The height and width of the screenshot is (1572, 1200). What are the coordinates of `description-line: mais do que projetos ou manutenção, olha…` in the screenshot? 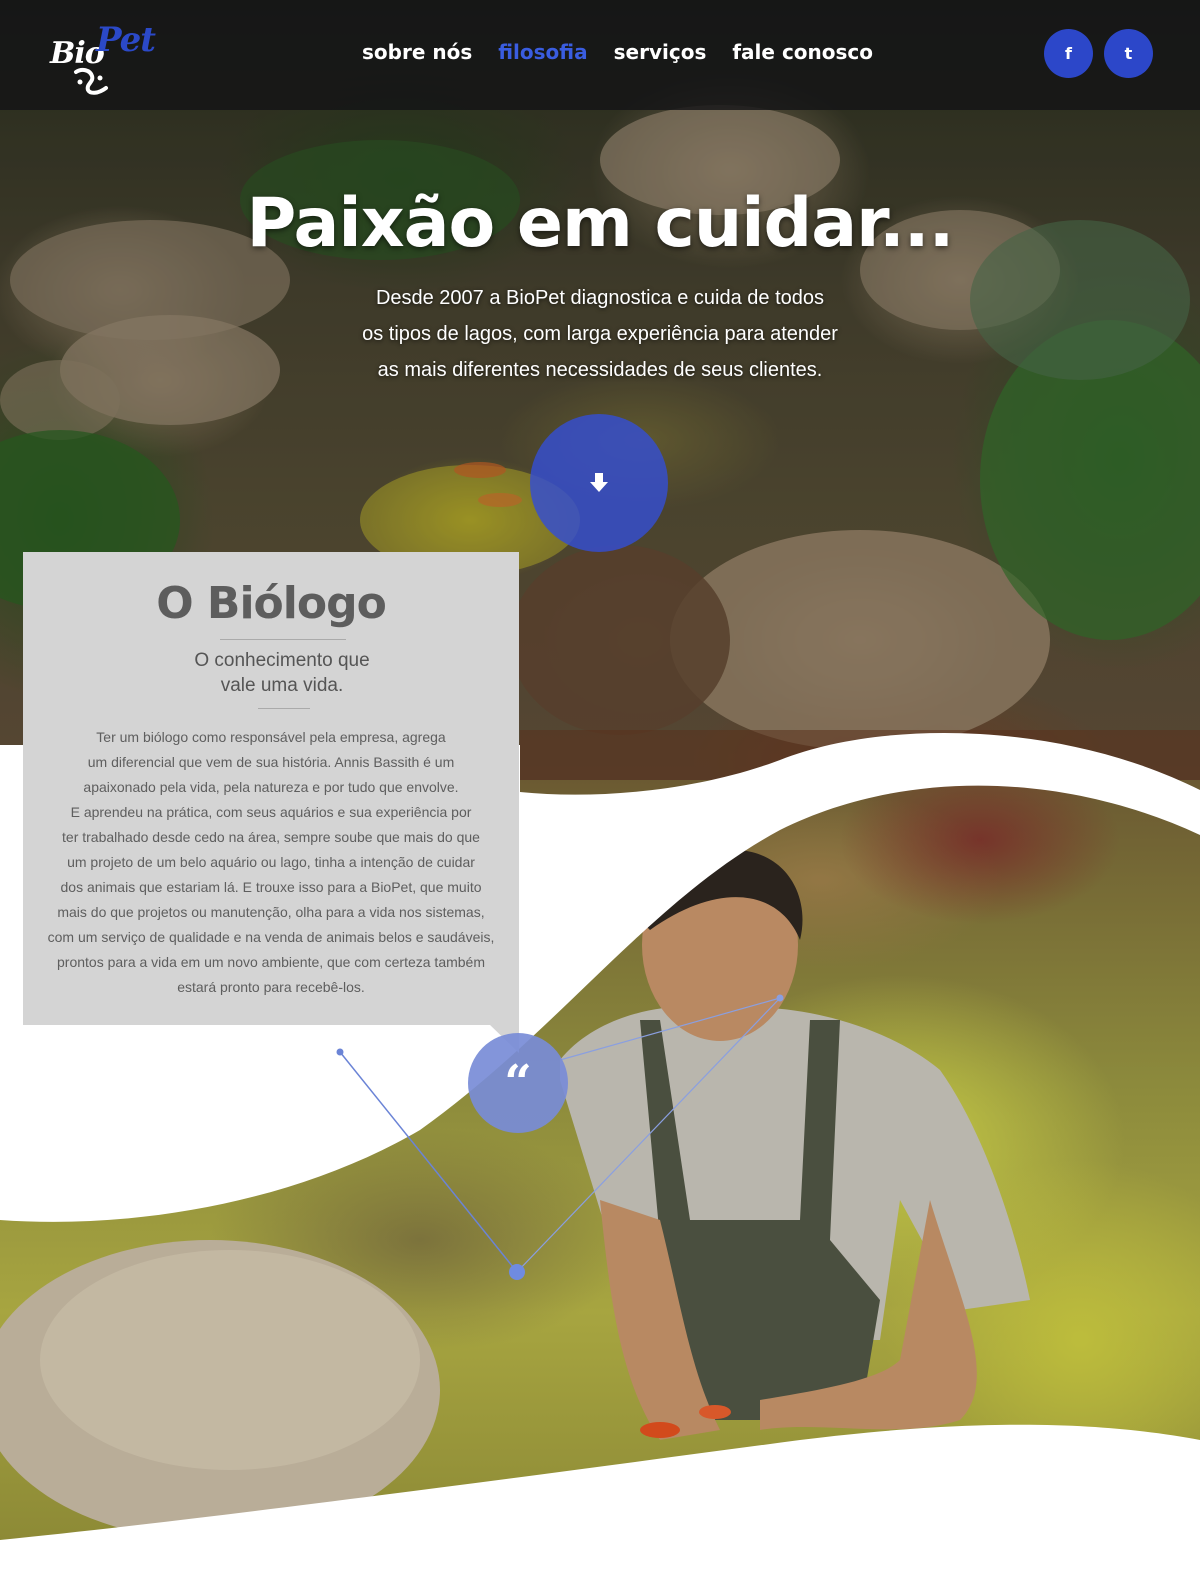 It's located at (271, 912).